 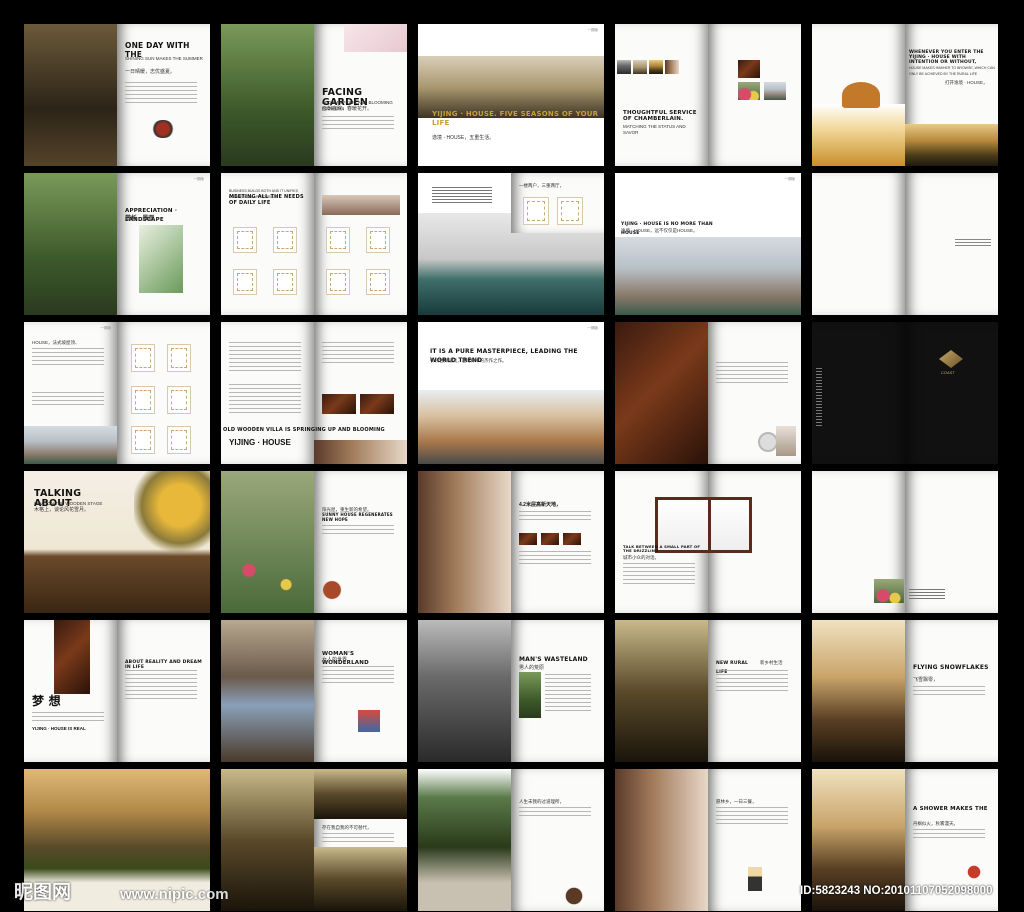 What do you see at coordinates (358, 123) in the screenshot?
I see `spread-2-body-text` at bounding box center [358, 123].